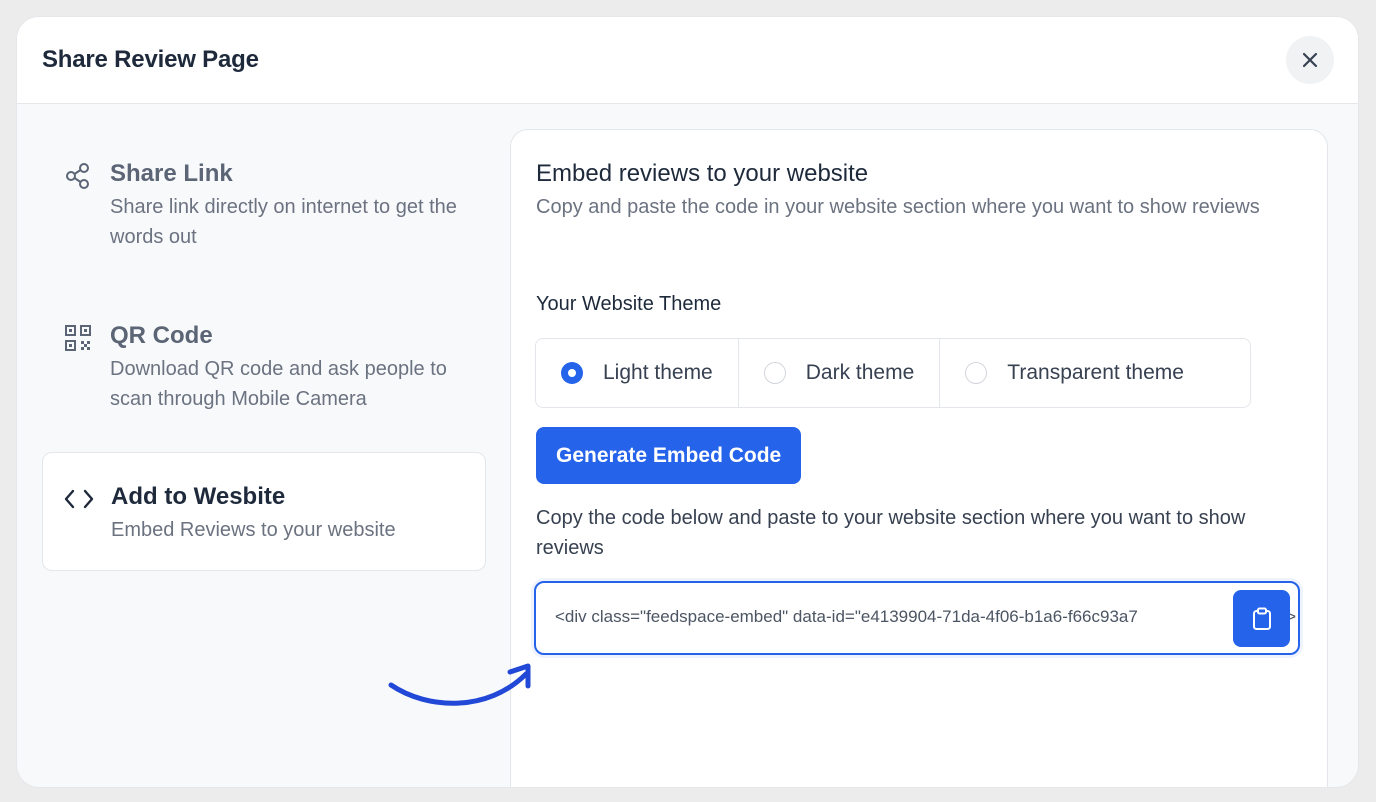 The width and height of the screenshot is (1376, 802). Describe the element at coordinates (171, 173) in the screenshot. I see `sidebar-item-title: Share Link` at that location.